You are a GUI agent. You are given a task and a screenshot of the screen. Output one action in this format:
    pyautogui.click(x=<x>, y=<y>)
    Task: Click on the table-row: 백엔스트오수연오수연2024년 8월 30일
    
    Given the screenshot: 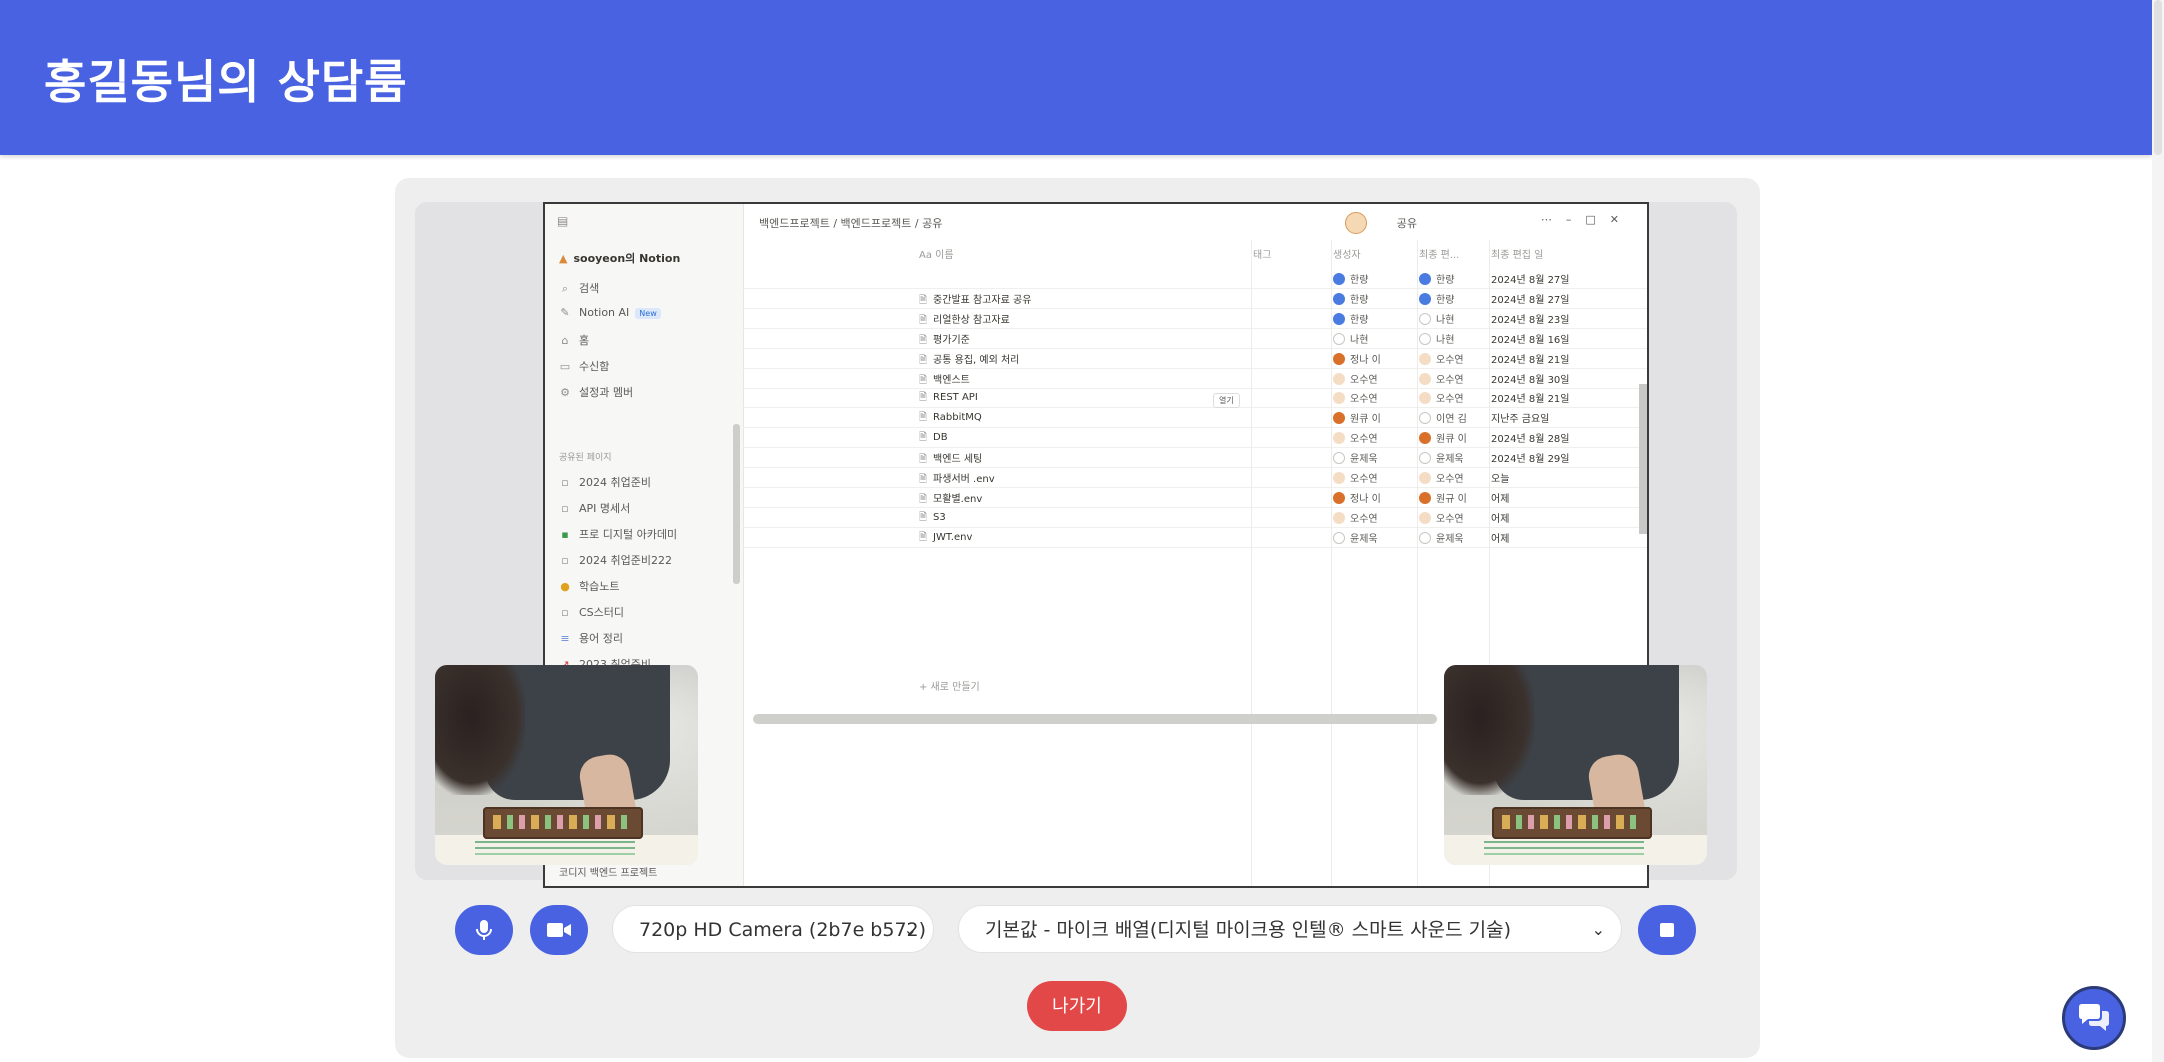 What is the action you would take?
    pyautogui.click(x=1195, y=378)
    